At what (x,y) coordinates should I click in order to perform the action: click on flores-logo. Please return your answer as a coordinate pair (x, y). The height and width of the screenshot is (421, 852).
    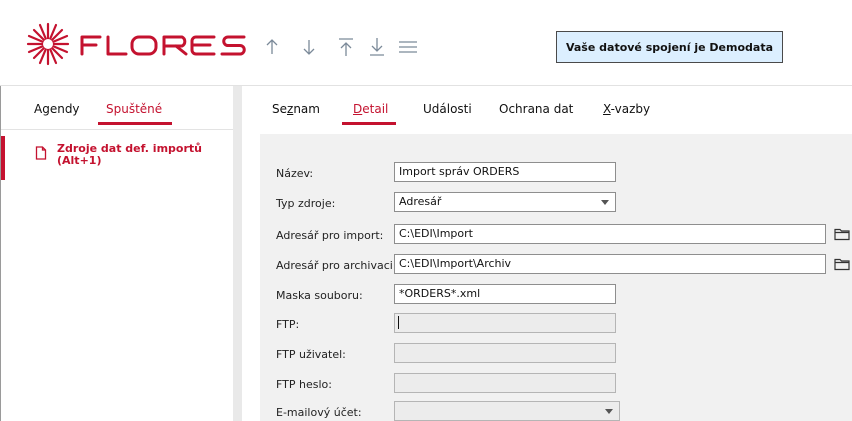
    Looking at the image, I should click on (136, 44).